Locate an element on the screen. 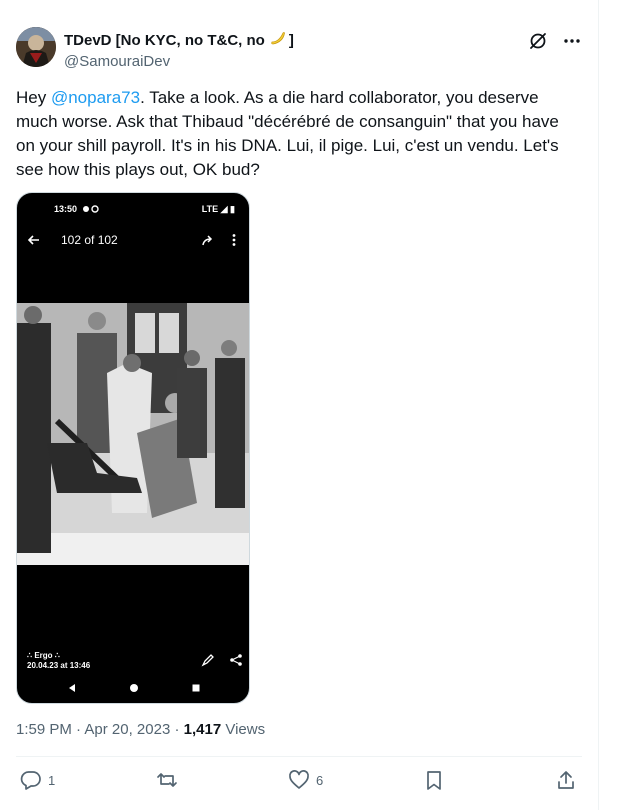 Image resolution: width=620 pixels, height=810 pixels. tweet-date: Apr 20, 2023 is located at coordinates (127, 729).